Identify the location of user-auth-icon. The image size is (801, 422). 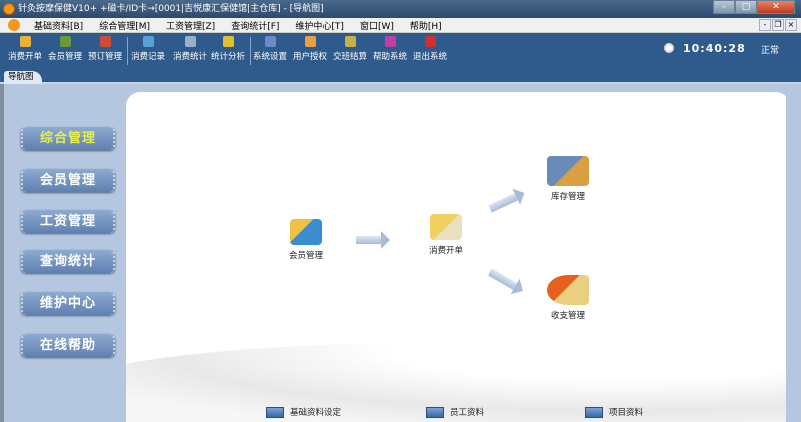
(310, 41).